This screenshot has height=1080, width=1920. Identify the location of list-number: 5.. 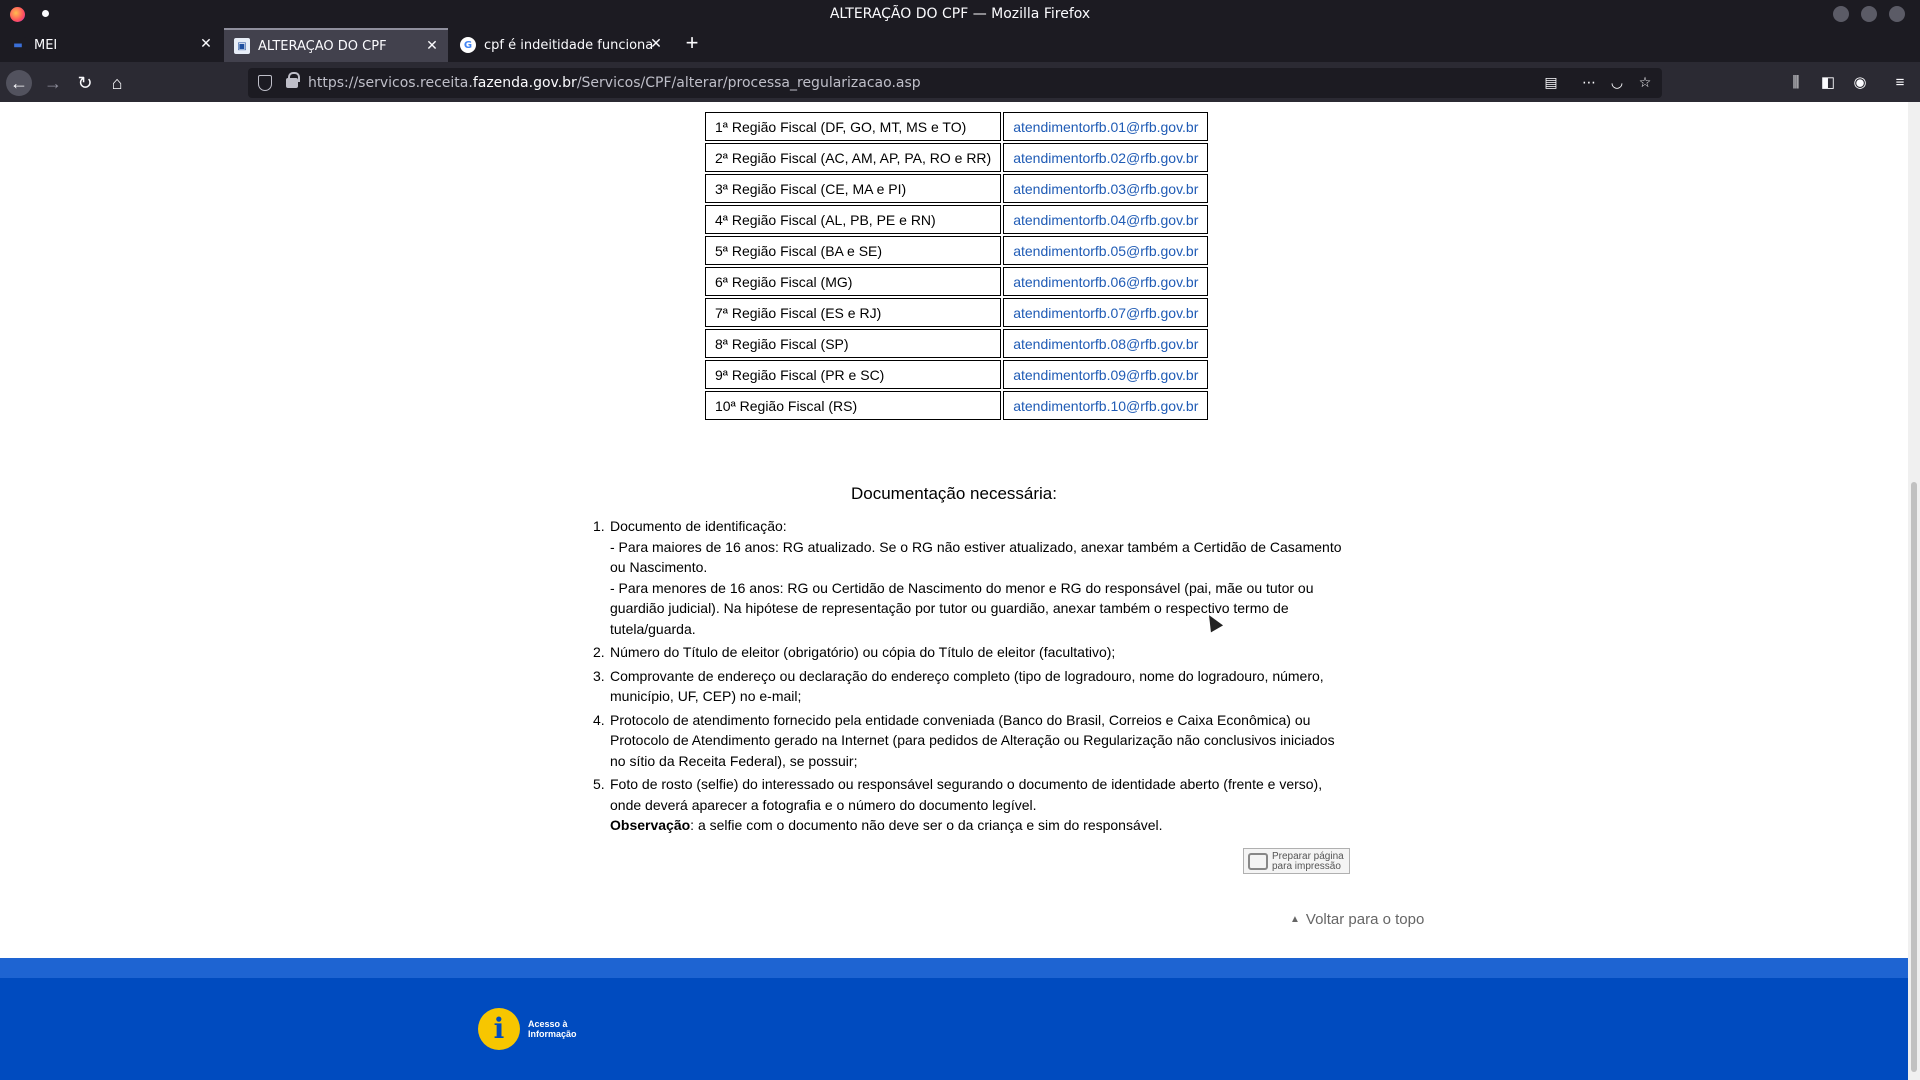
(599, 784).